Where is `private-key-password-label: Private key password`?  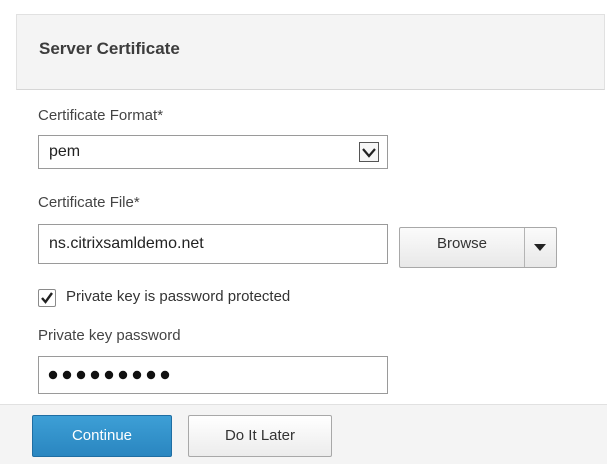 private-key-password-label: Private key password is located at coordinates (109, 335).